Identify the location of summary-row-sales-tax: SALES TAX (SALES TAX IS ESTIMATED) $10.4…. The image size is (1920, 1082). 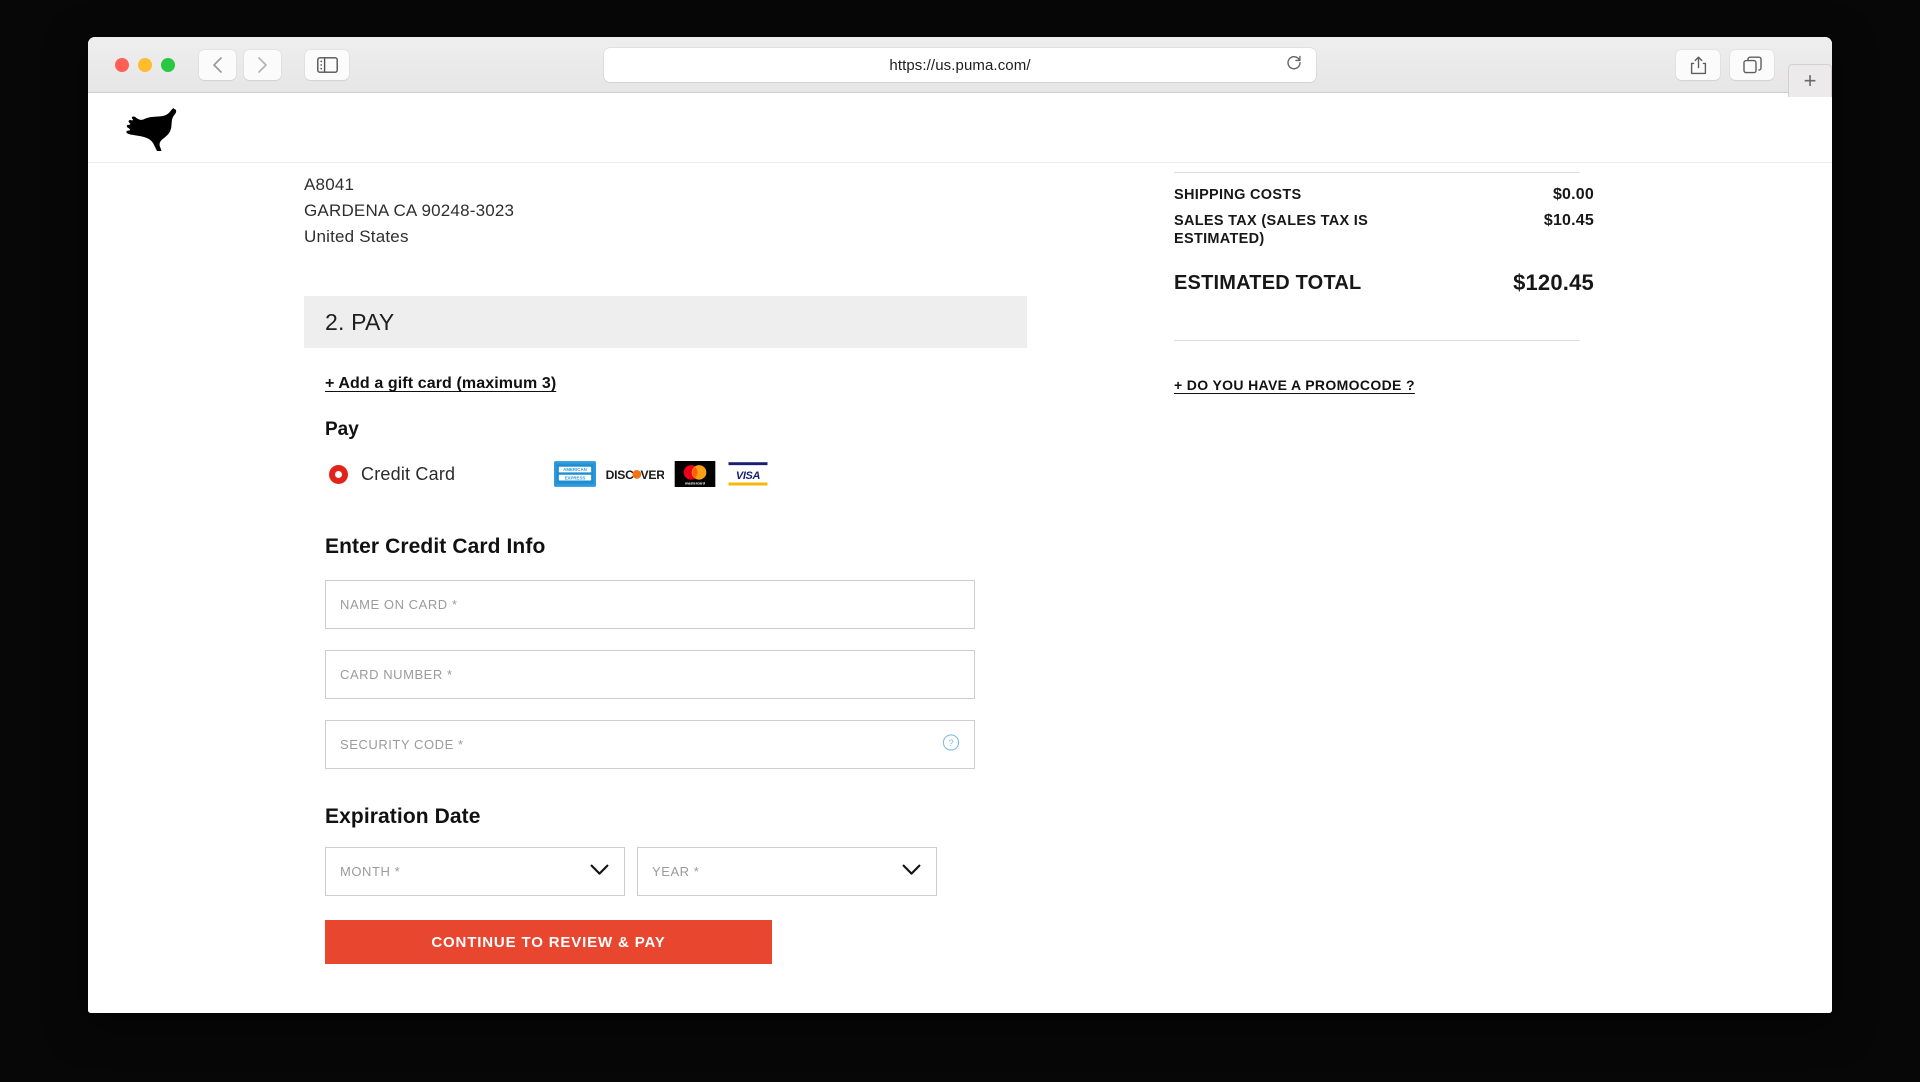
(1384, 230).